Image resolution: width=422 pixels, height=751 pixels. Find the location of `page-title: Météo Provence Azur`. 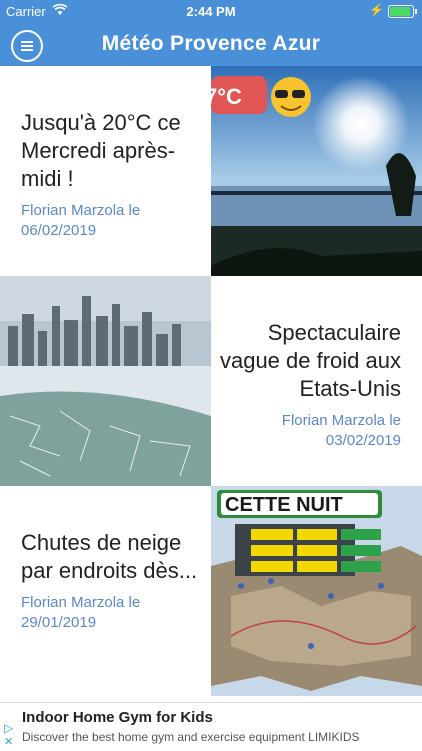

page-title: Météo Provence Azur is located at coordinates (211, 43).